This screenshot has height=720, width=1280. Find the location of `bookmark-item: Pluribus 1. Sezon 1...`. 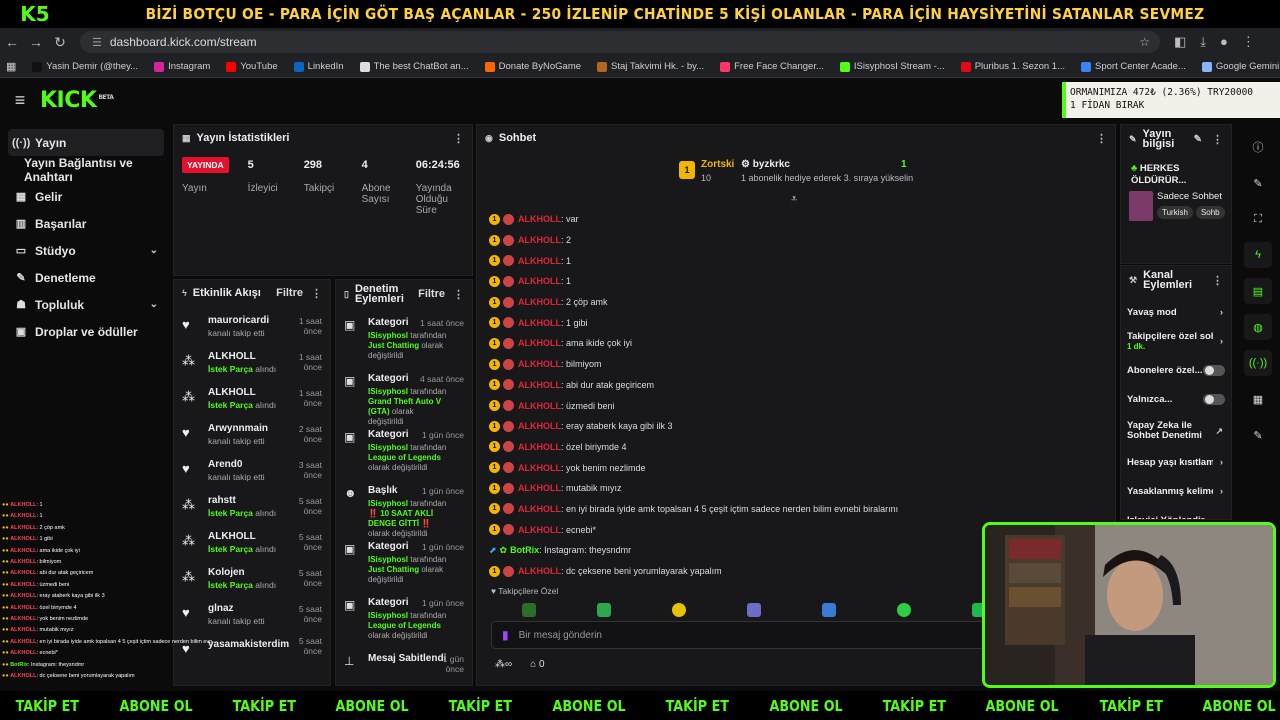

bookmark-item: Pluribus 1. Sezon 1... is located at coordinates (1012, 66).